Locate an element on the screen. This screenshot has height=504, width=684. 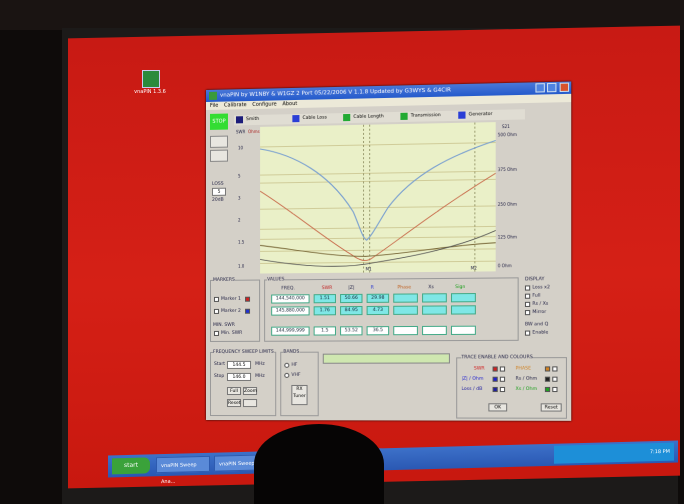
trace-z-color is located at coordinates (495, 379).